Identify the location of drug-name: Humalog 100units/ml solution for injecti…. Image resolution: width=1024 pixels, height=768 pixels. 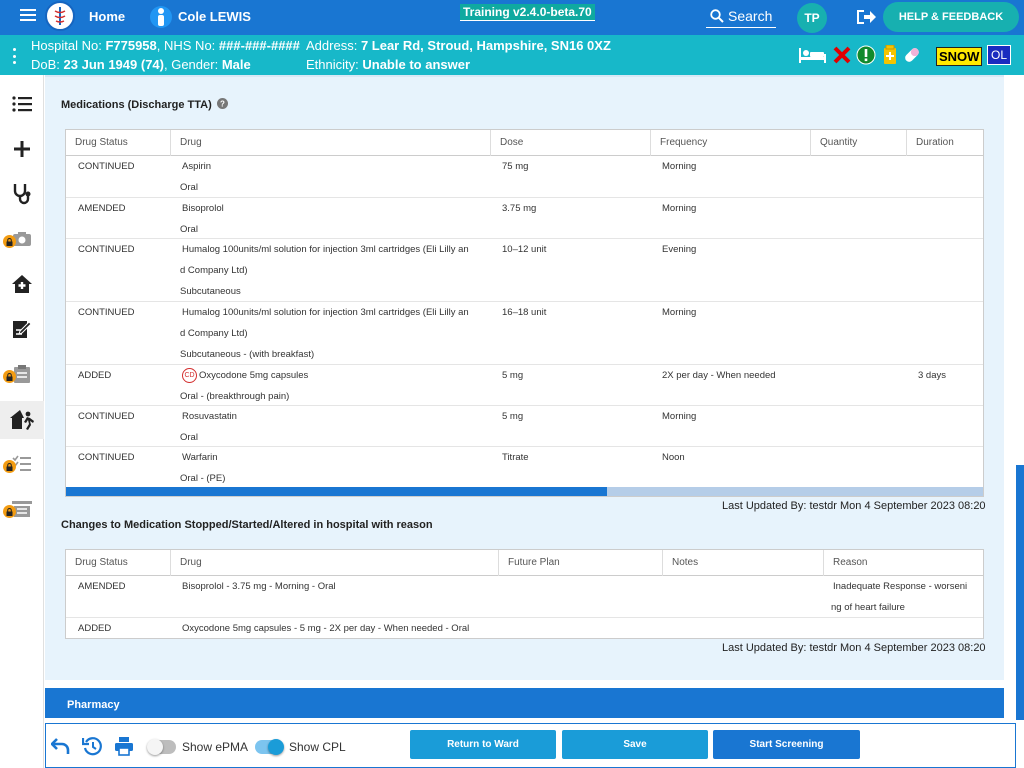
(325, 249).